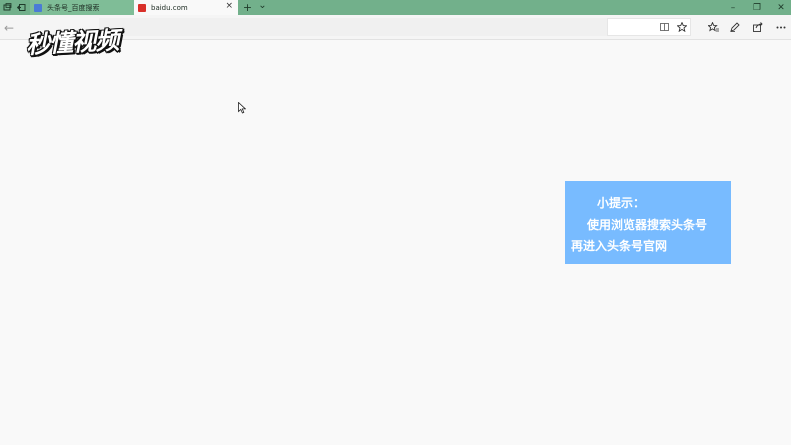  What do you see at coordinates (38, 7) in the screenshot?
I see `baidu-paw-icon` at bounding box center [38, 7].